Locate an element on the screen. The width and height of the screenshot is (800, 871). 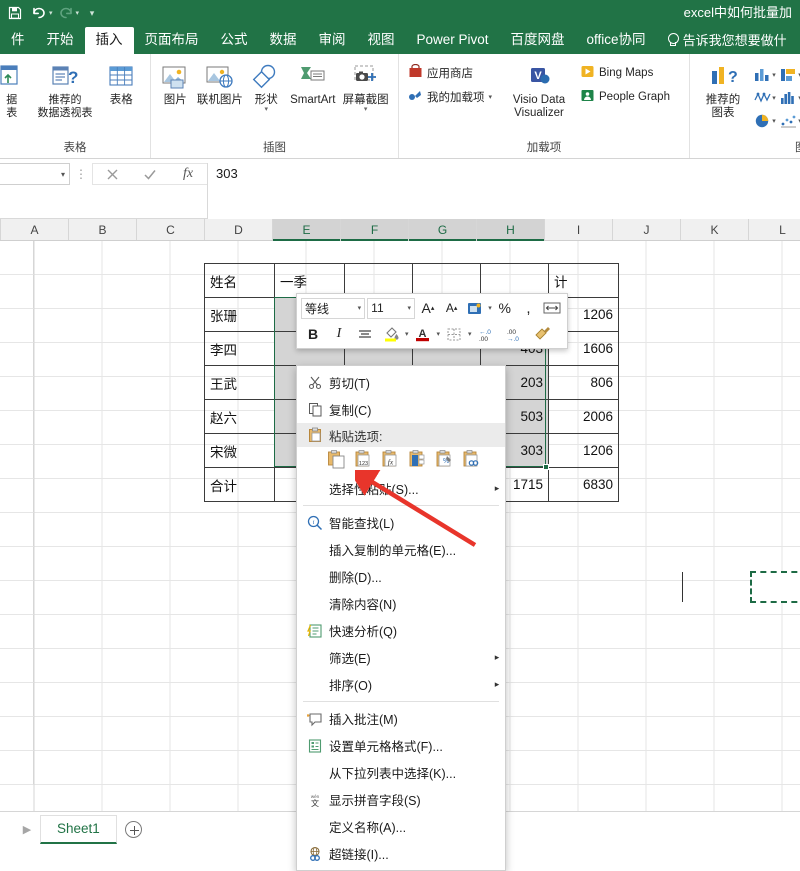
paste-values-icon: 123 is located at coordinates (364, 460).